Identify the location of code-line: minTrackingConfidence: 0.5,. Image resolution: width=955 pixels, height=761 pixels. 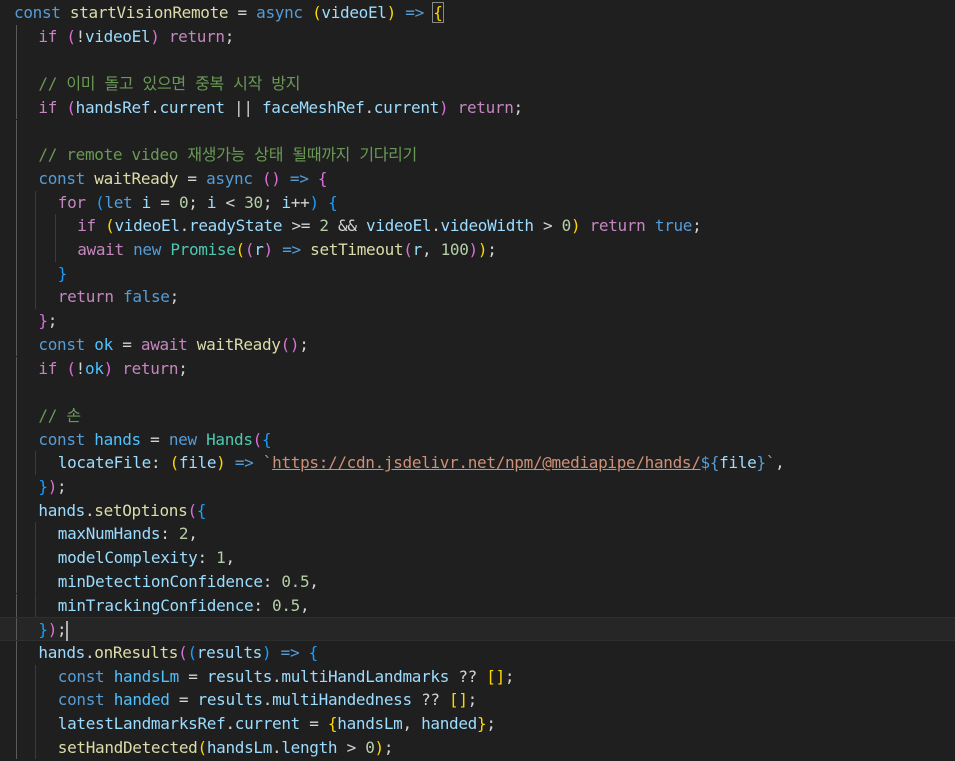
(477, 605).